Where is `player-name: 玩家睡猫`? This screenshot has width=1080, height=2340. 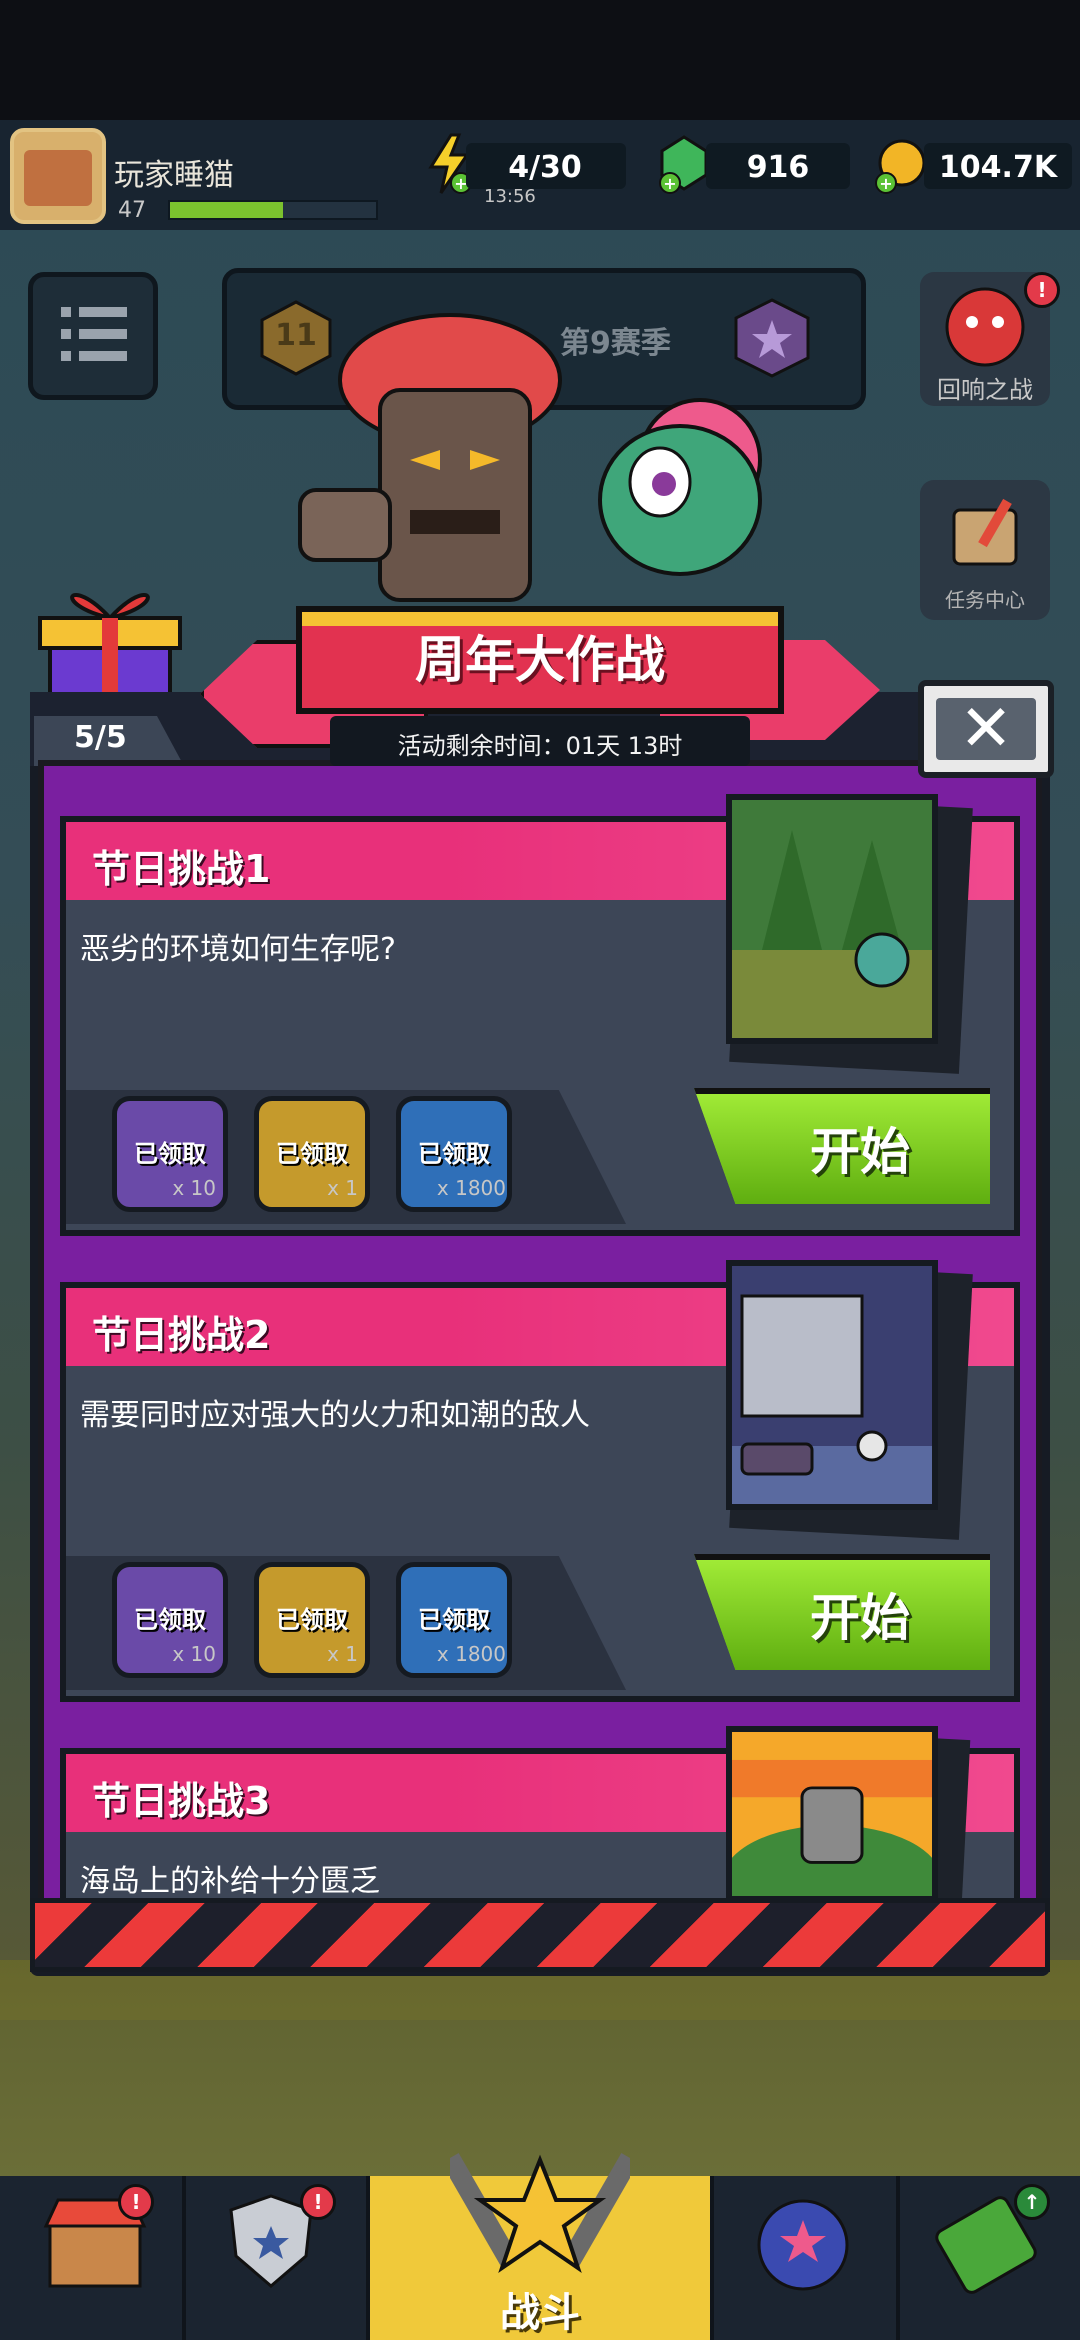
player-name: 玩家睡猫 is located at coordinates (174, 175).